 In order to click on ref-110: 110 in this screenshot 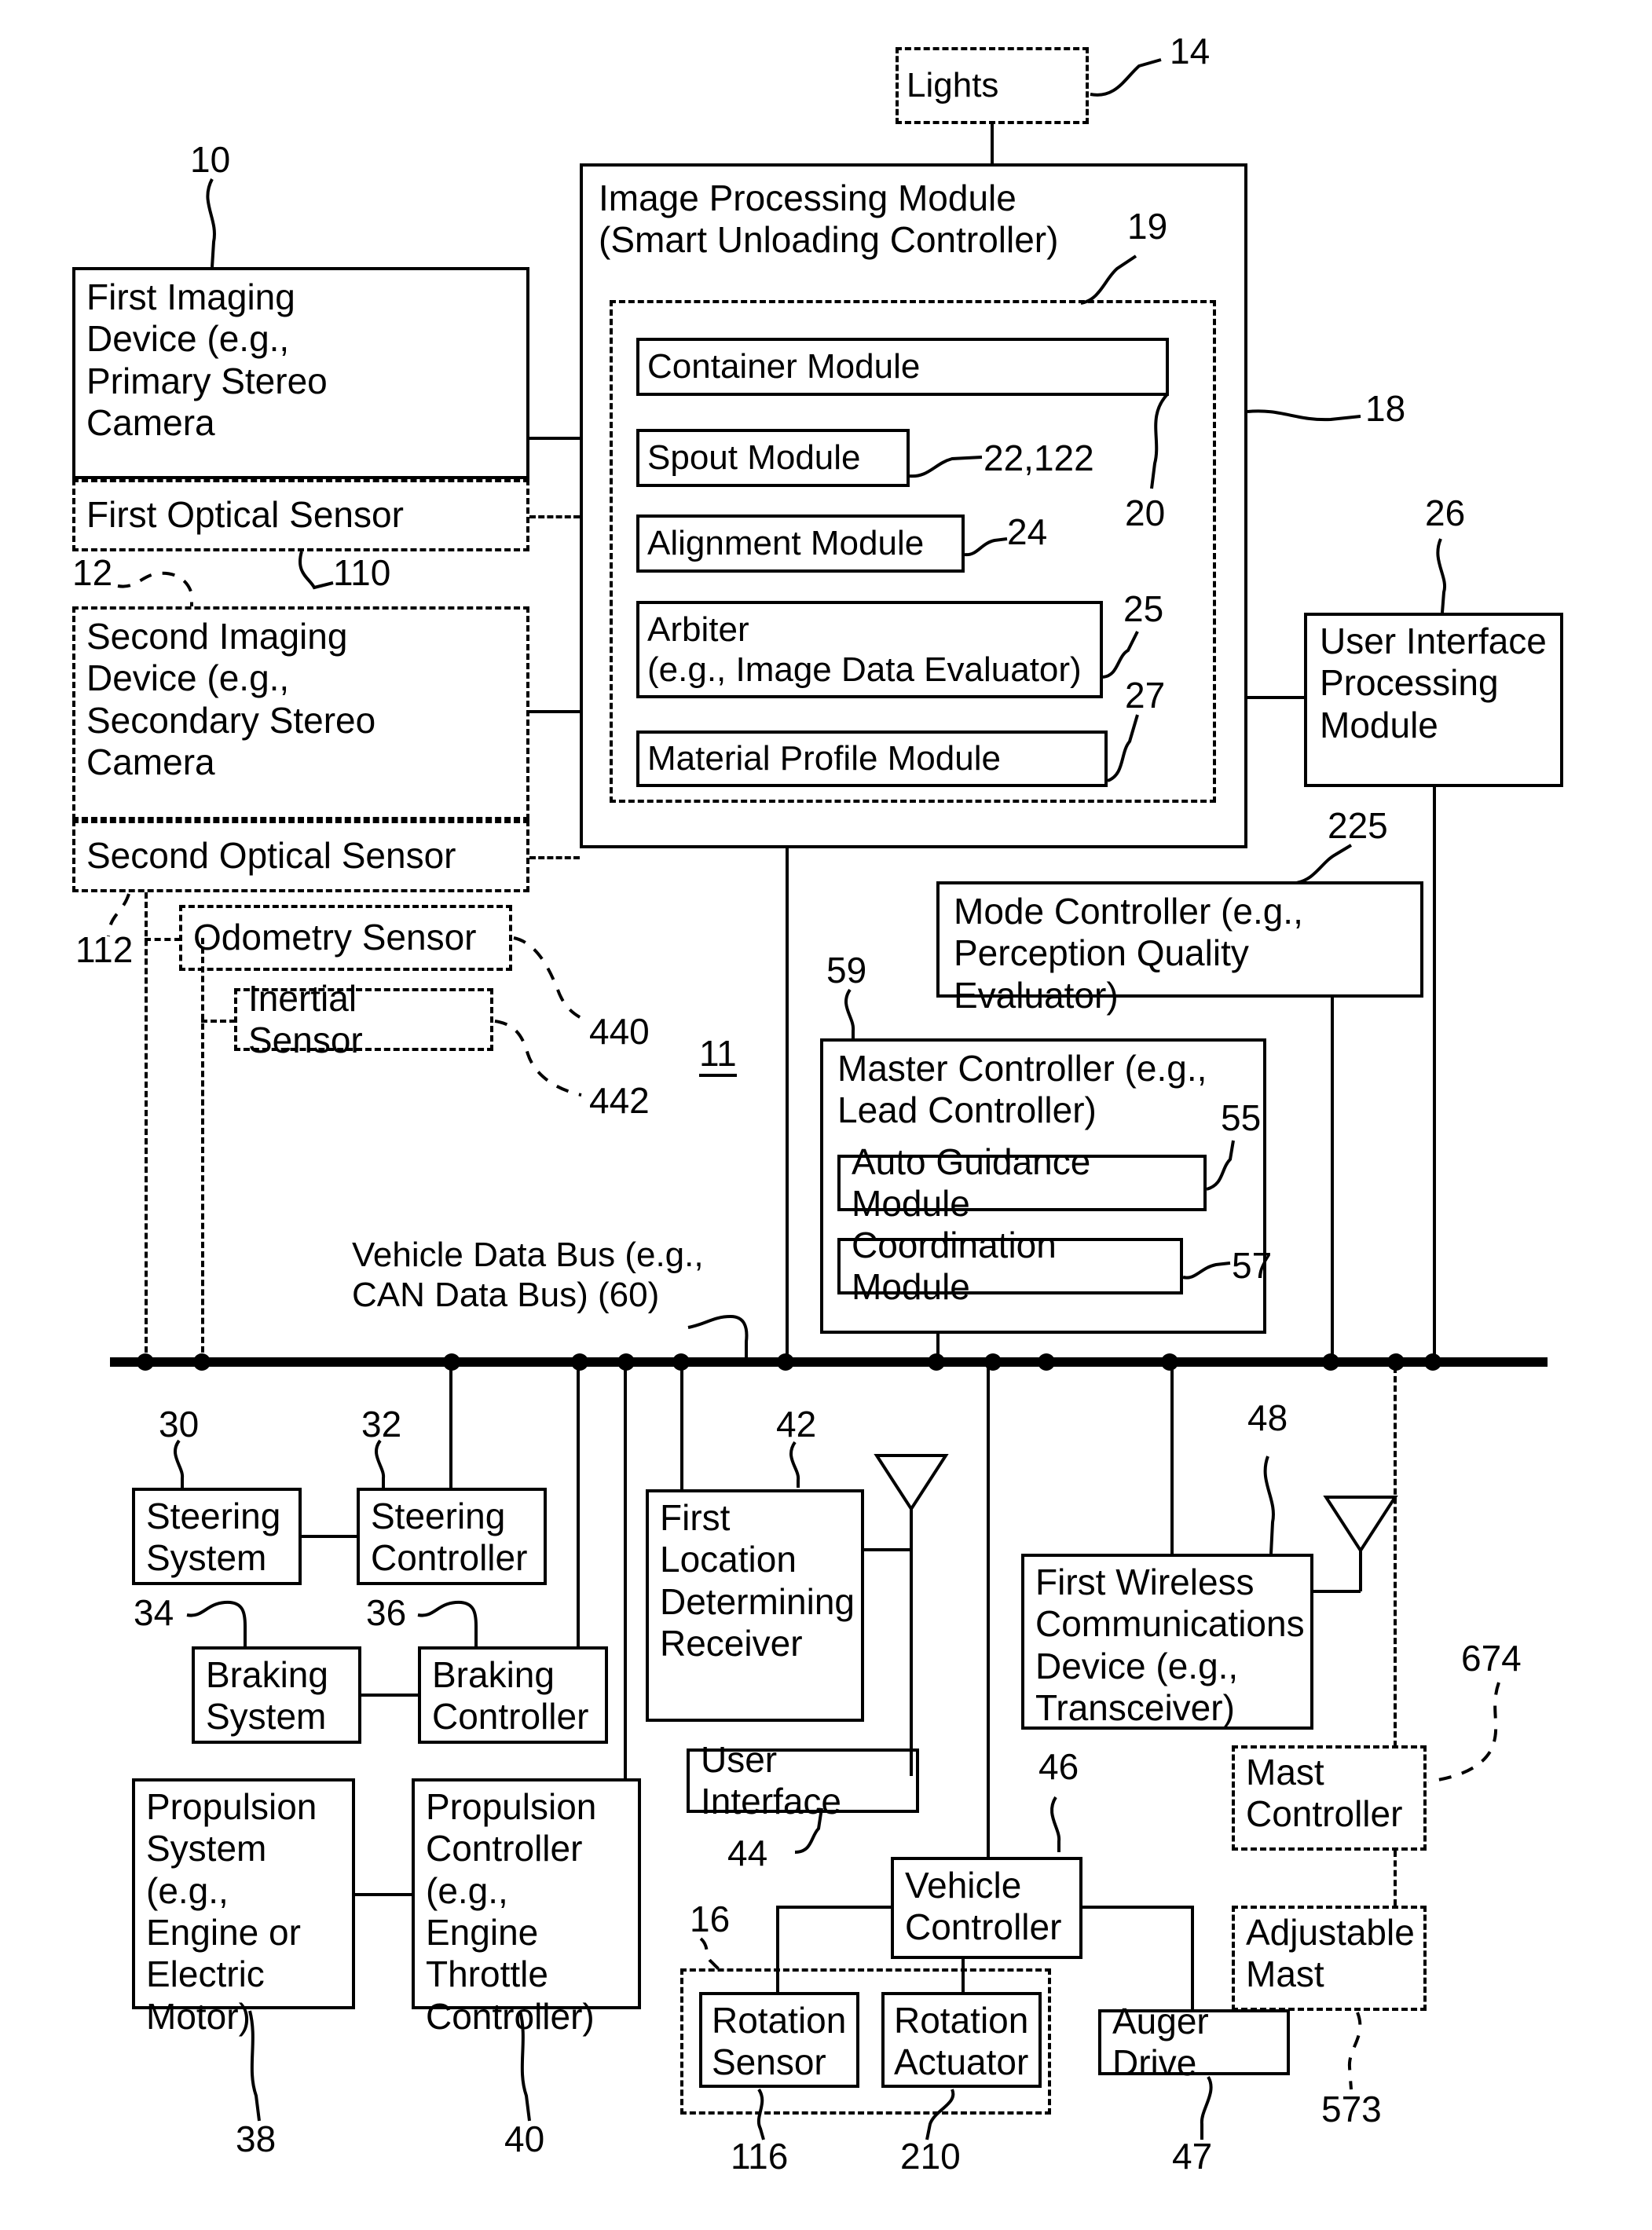, I will do `click(362, 572)`.